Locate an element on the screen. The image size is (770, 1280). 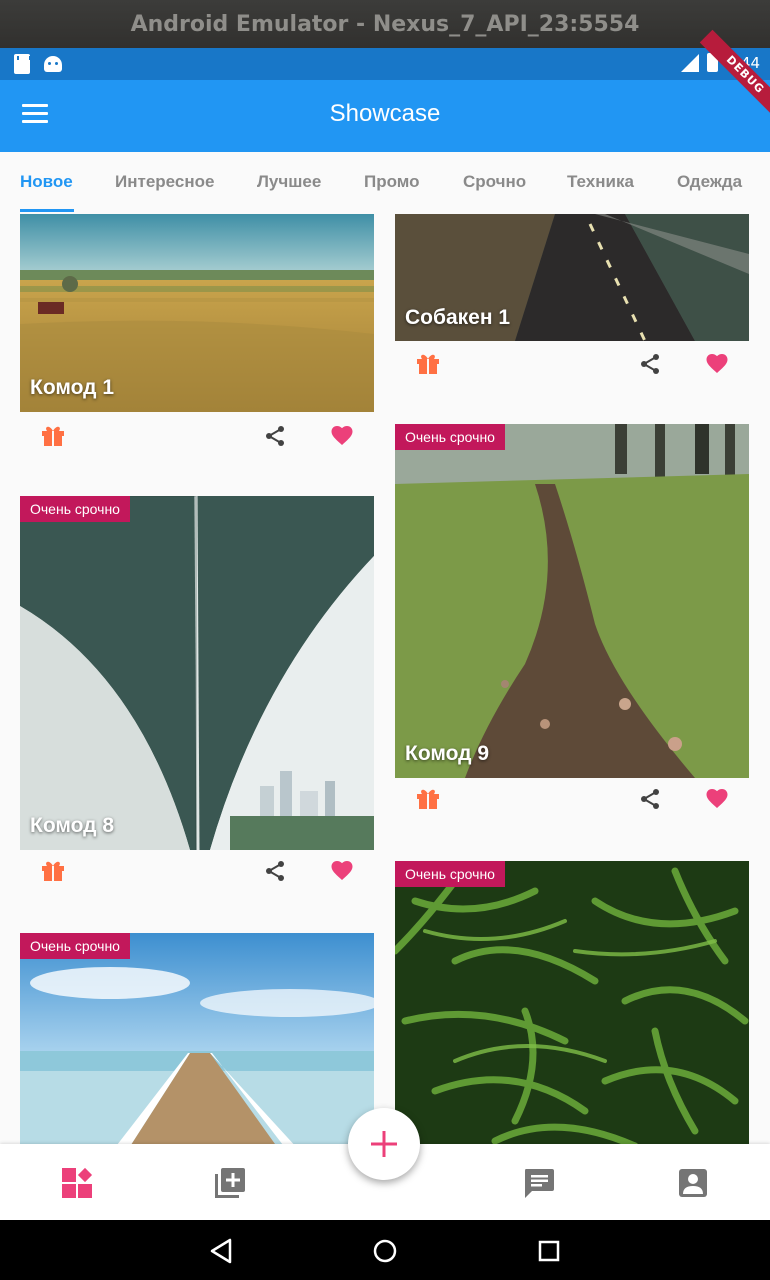
product-image-forest-path is located at coordinates (572, 601).